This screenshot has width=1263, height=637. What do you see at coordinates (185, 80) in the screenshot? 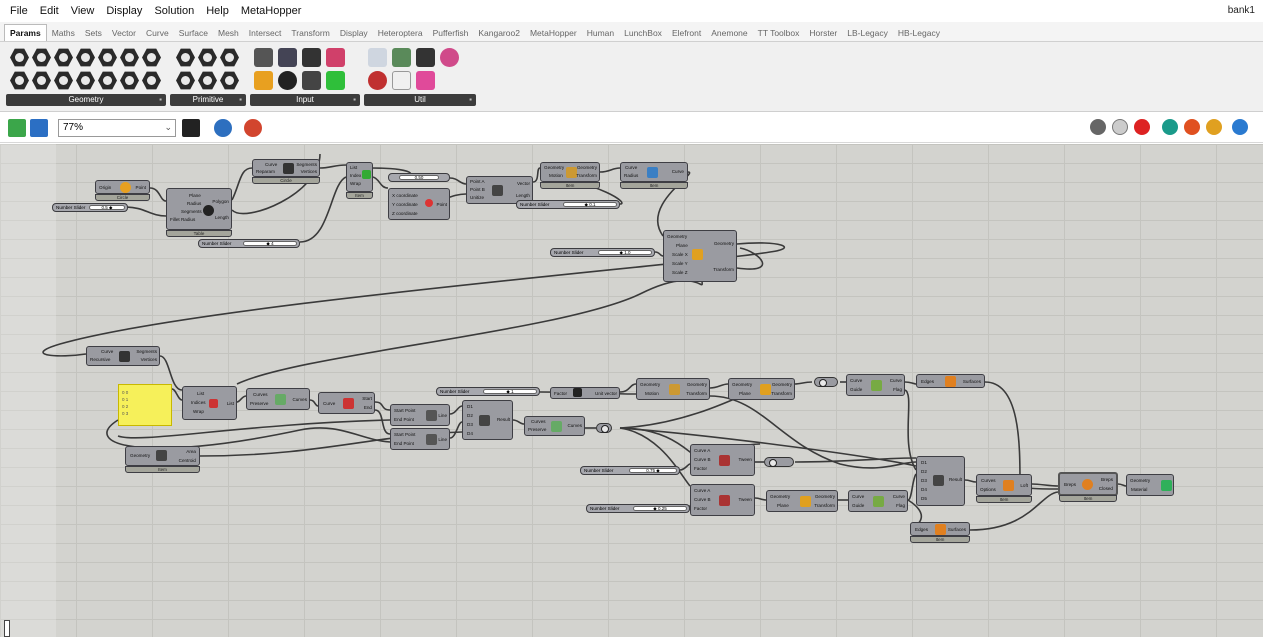
I see `text-param-icon` at bounding box center [185, 80].